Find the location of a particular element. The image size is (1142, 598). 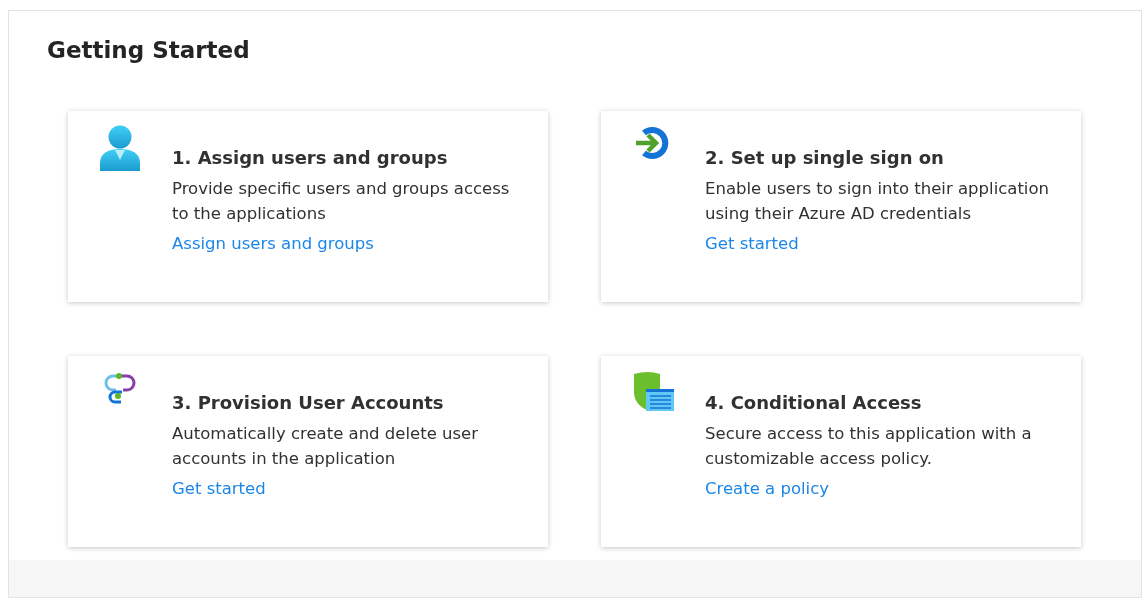

person-icon is located at coordinates (120, 148).